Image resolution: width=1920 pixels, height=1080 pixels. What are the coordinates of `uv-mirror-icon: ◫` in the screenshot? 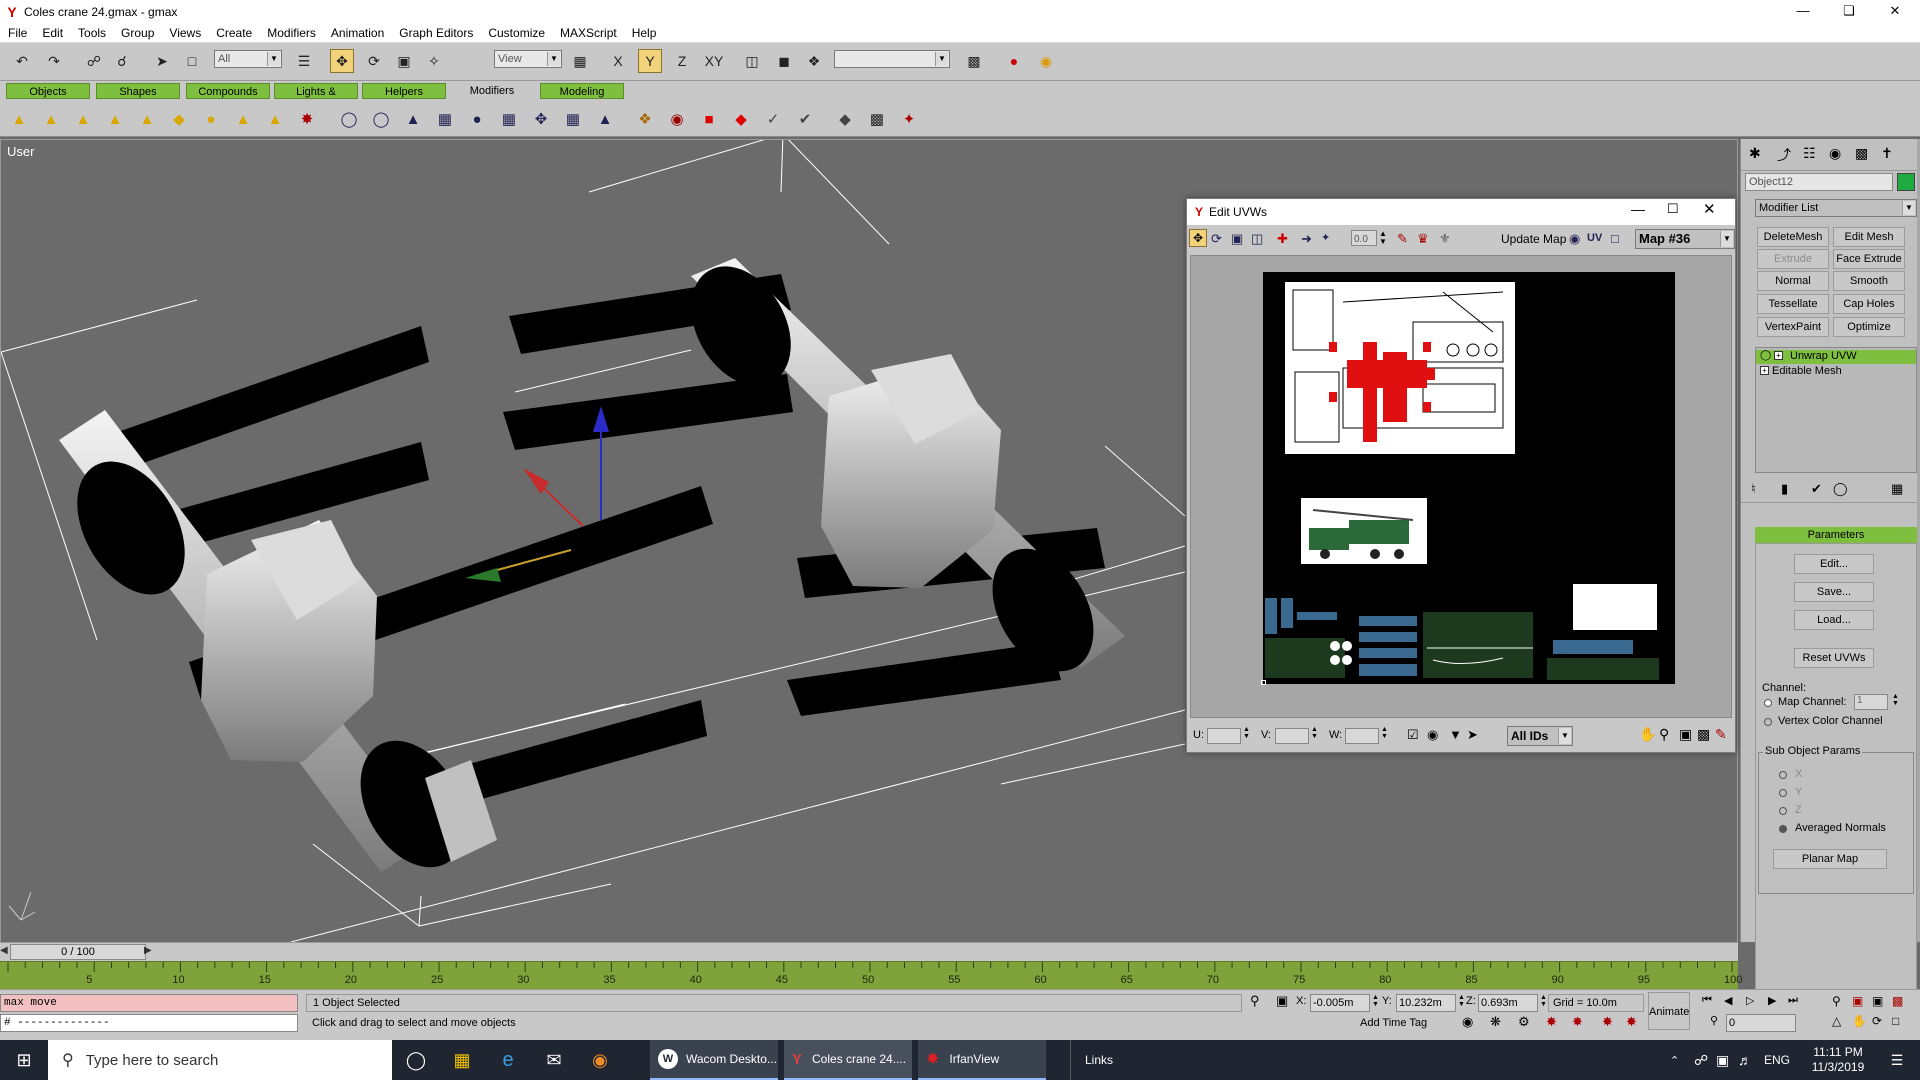 It's located at (1257, 239).